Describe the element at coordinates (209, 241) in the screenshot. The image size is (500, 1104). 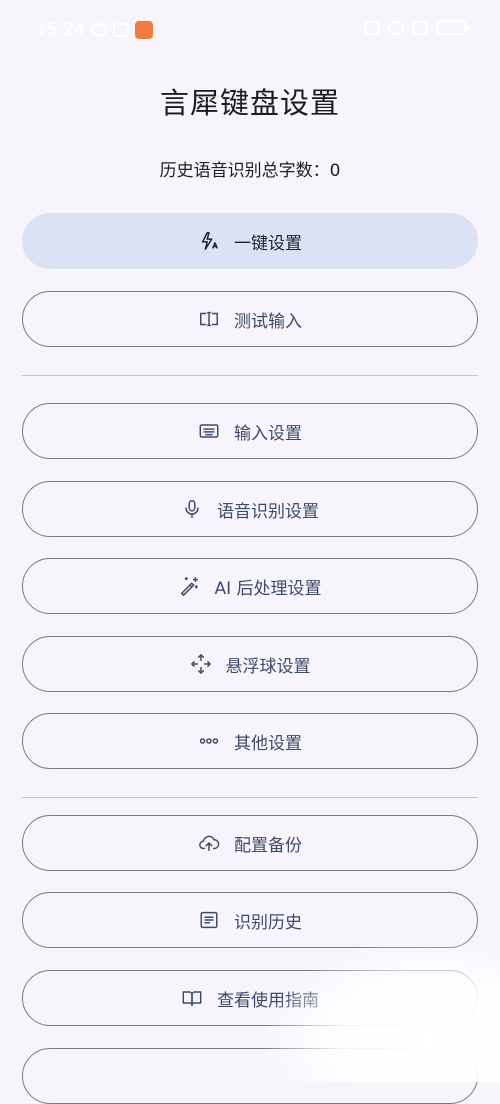
I see `magic-lightning-icon` at that location.